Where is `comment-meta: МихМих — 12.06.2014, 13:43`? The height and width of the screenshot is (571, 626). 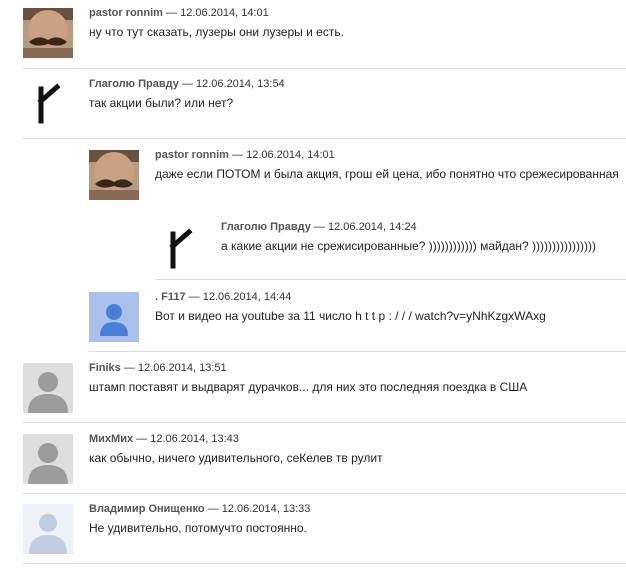 comment-meta: МихМих — 12.06.2014, 13:43 is located at coordinates (164, 439).